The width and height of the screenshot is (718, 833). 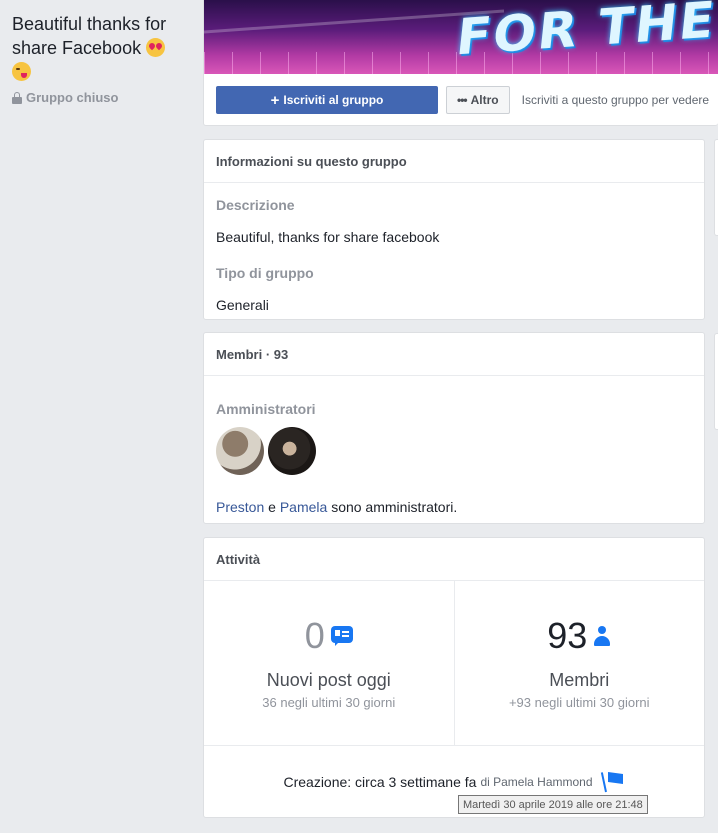 What do you see at coordinates (454, 354) in the screenshot?
I see `members-card-title: Membri · 93` at bounding box center [454, 354].